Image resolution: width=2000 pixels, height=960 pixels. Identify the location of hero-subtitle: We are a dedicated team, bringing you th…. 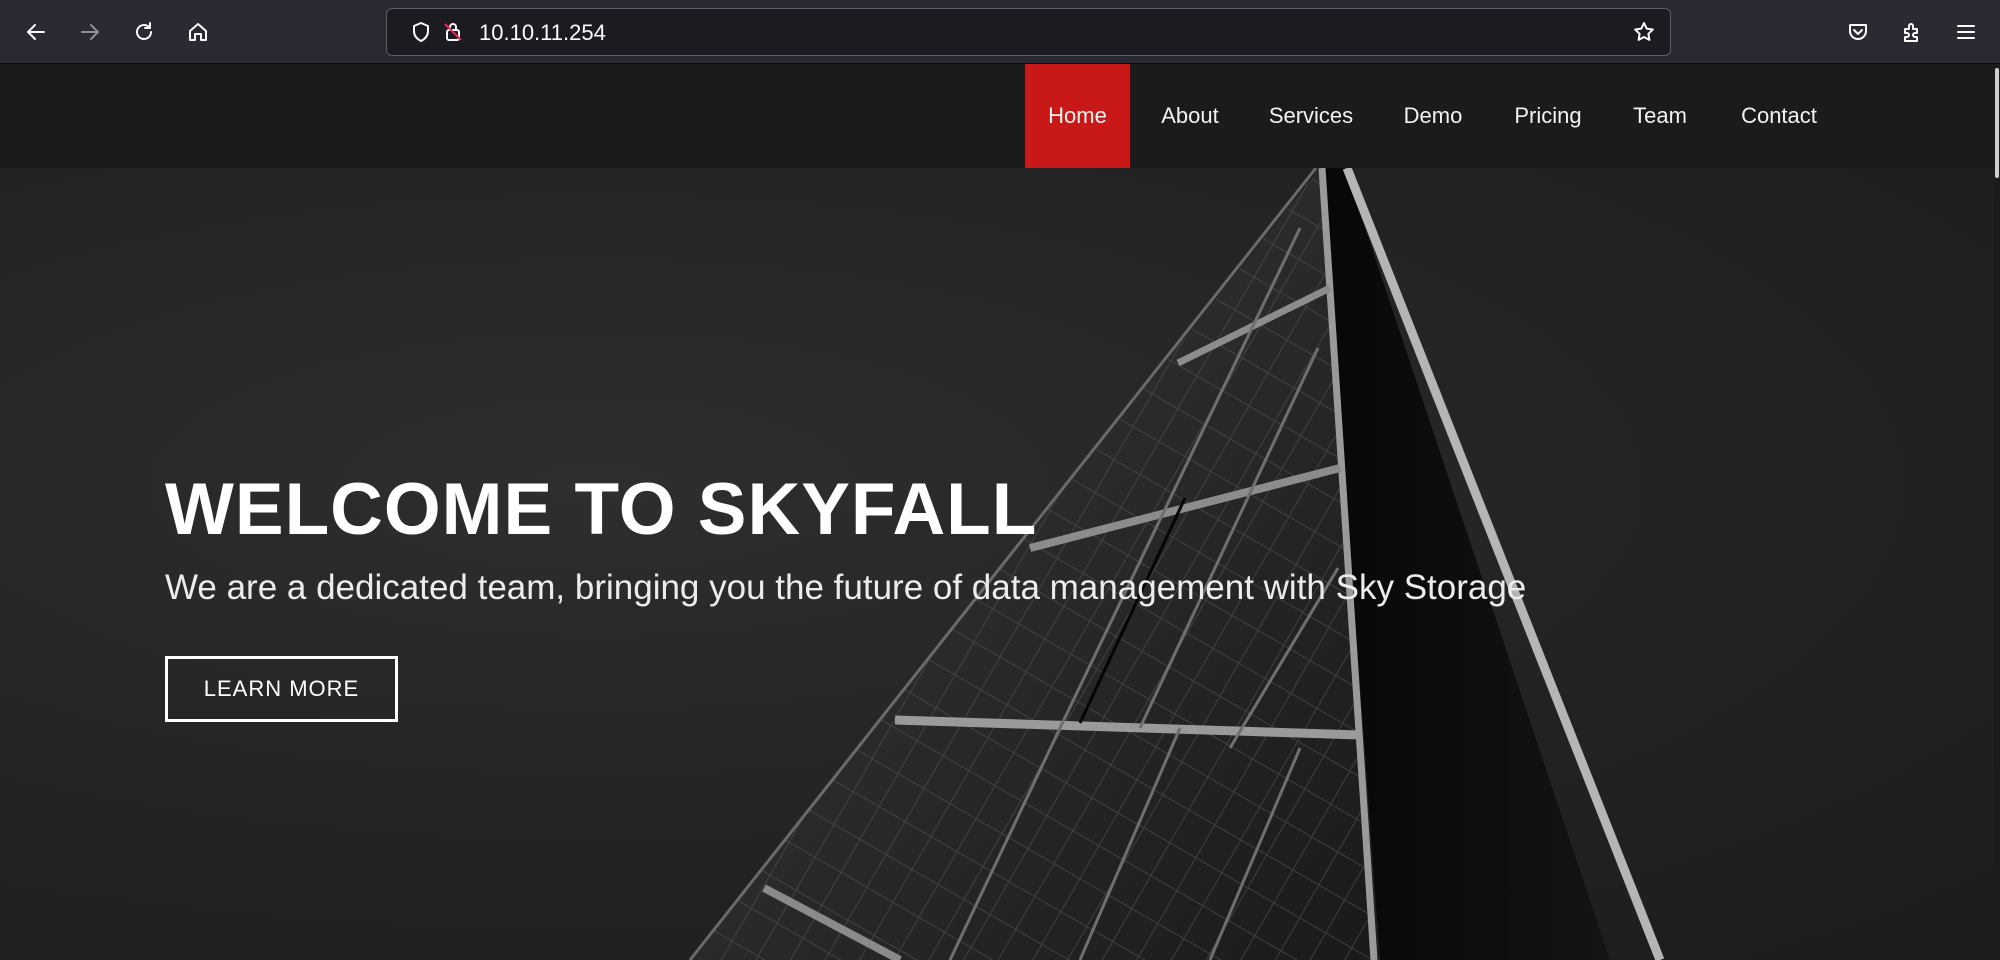
(846, 587).